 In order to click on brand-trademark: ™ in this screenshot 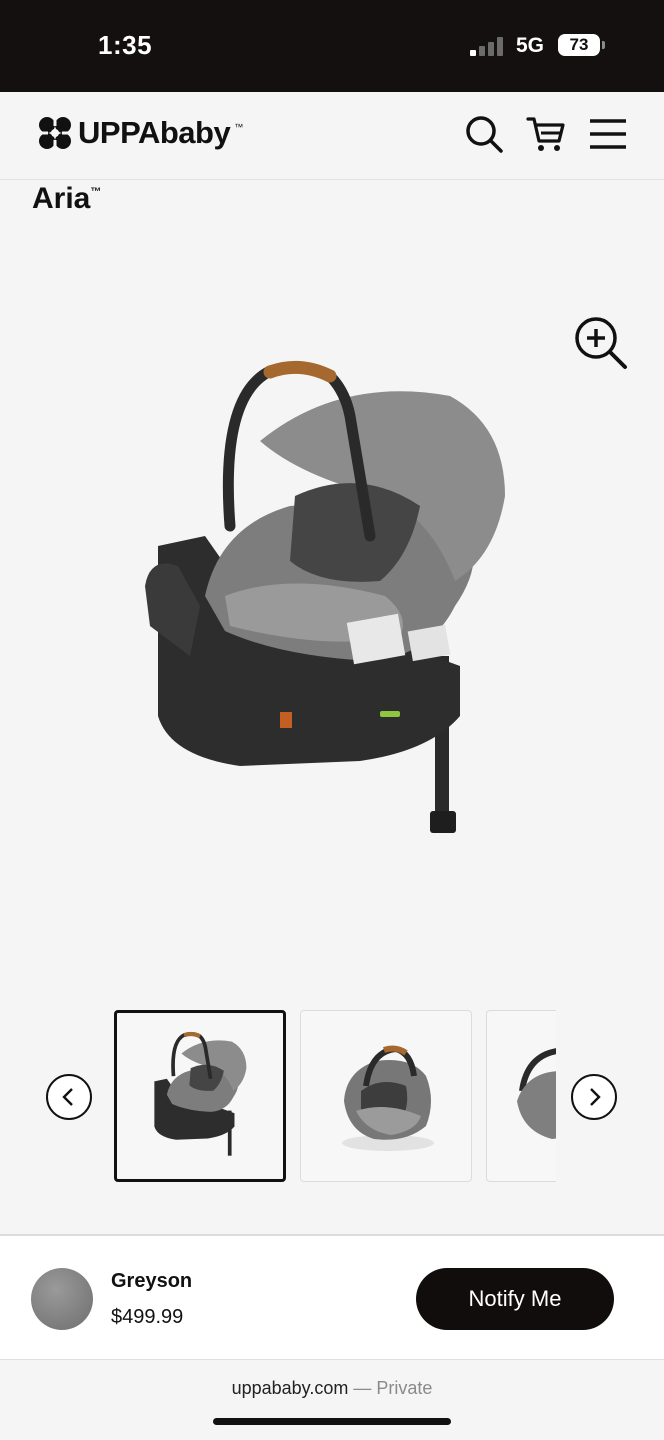, I will do `click(239, 127)`.